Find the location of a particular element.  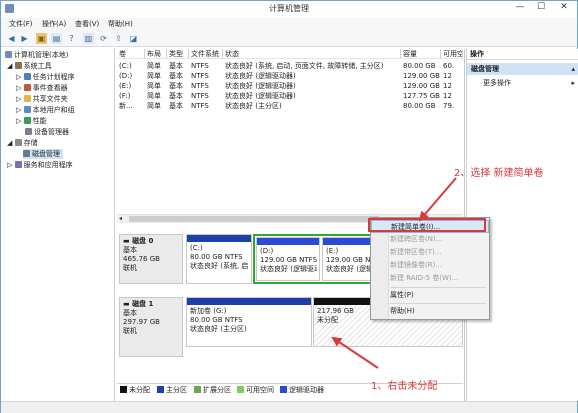

arrow-to-unallocated is located at coordinates (355, 352).